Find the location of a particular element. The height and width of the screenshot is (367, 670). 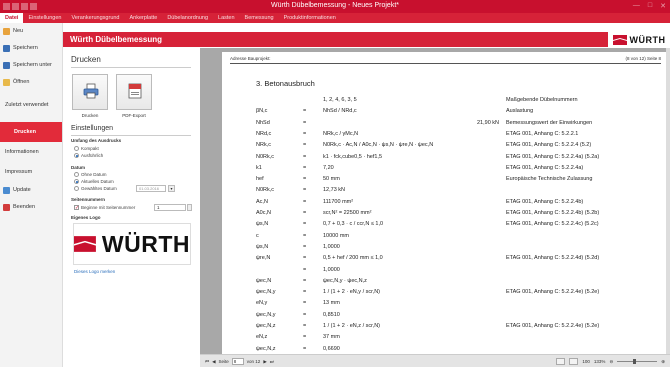

calc-sym: ψec,N is located at coordinates (264, 280).